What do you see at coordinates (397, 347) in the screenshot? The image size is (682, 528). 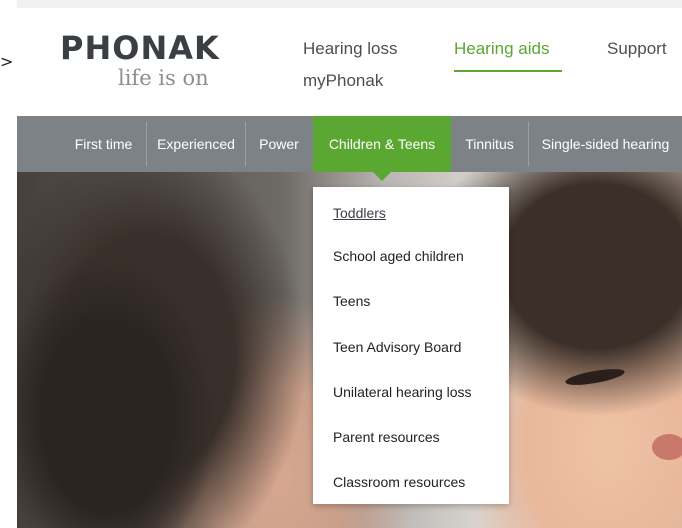 I see `dropdown-item-teen-advisory-board: Teen Advisory Board` at bounding box center [397, 347].